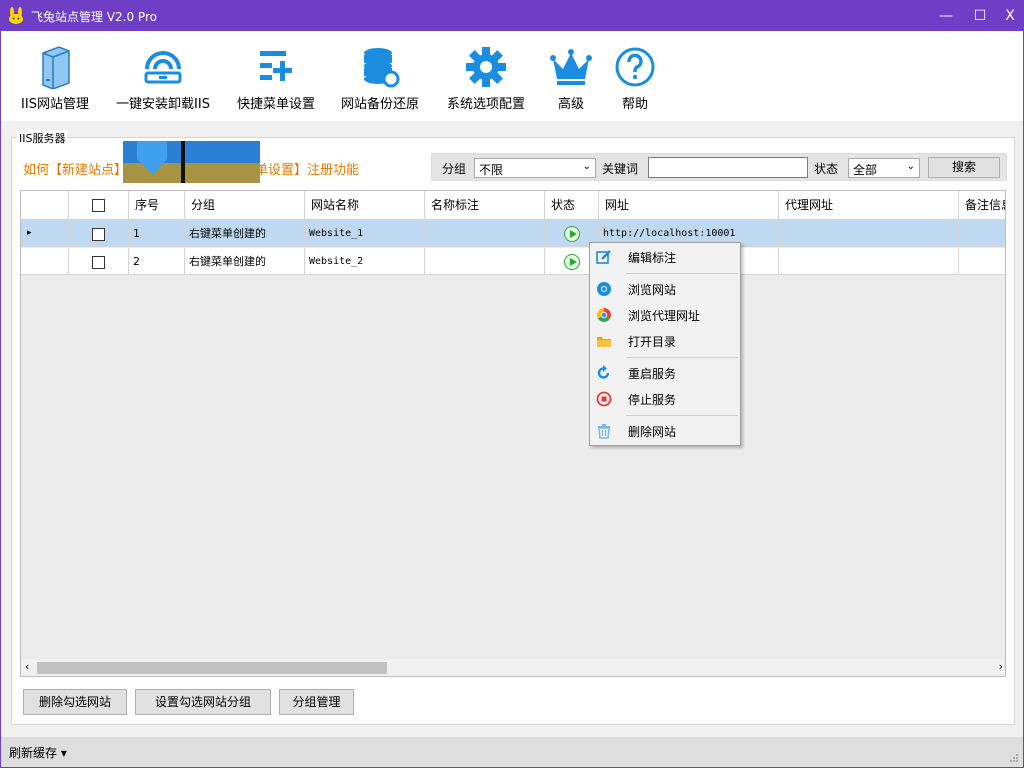  What do you see at coordinates (486, 67) in the screenshot?
I see `gear-icon` at bounding box center [486, 67].